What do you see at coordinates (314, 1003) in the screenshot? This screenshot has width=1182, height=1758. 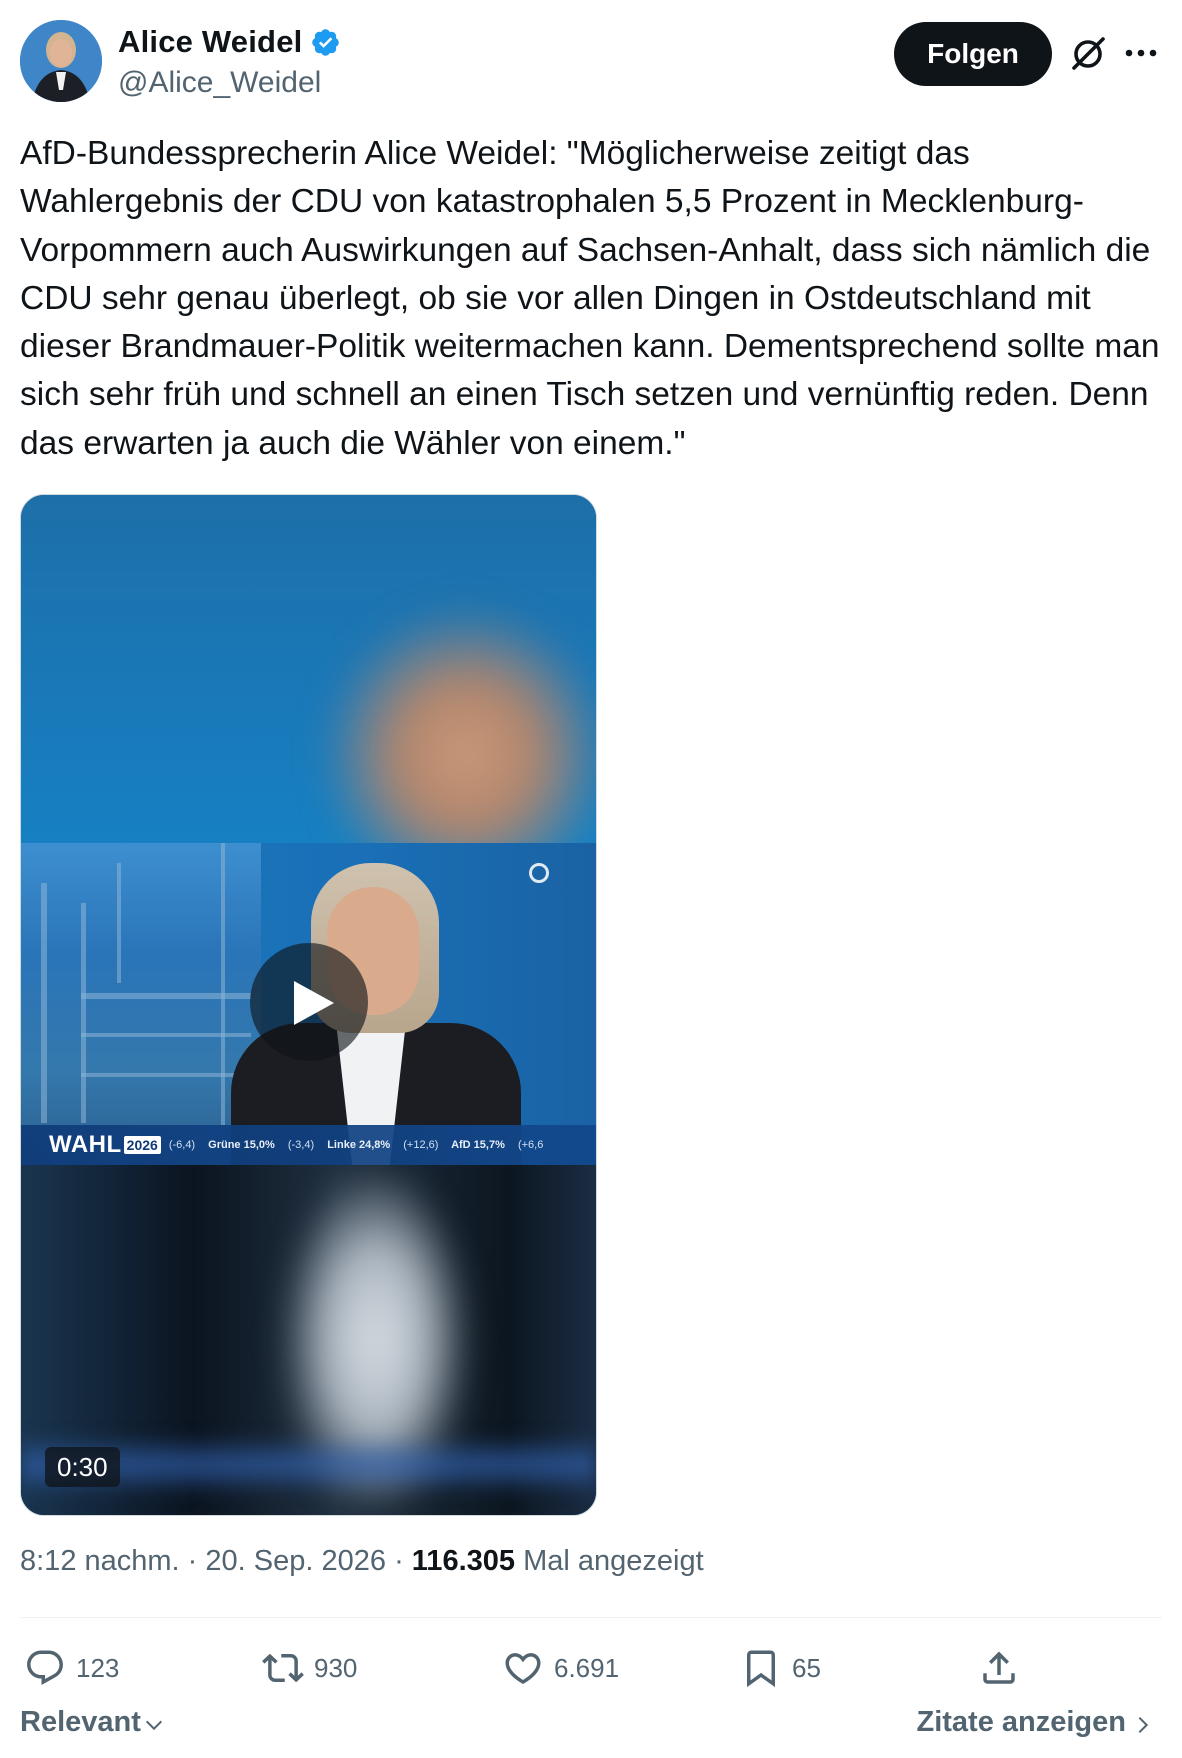 I see `play-icon` at bounding box center [314, 1003].